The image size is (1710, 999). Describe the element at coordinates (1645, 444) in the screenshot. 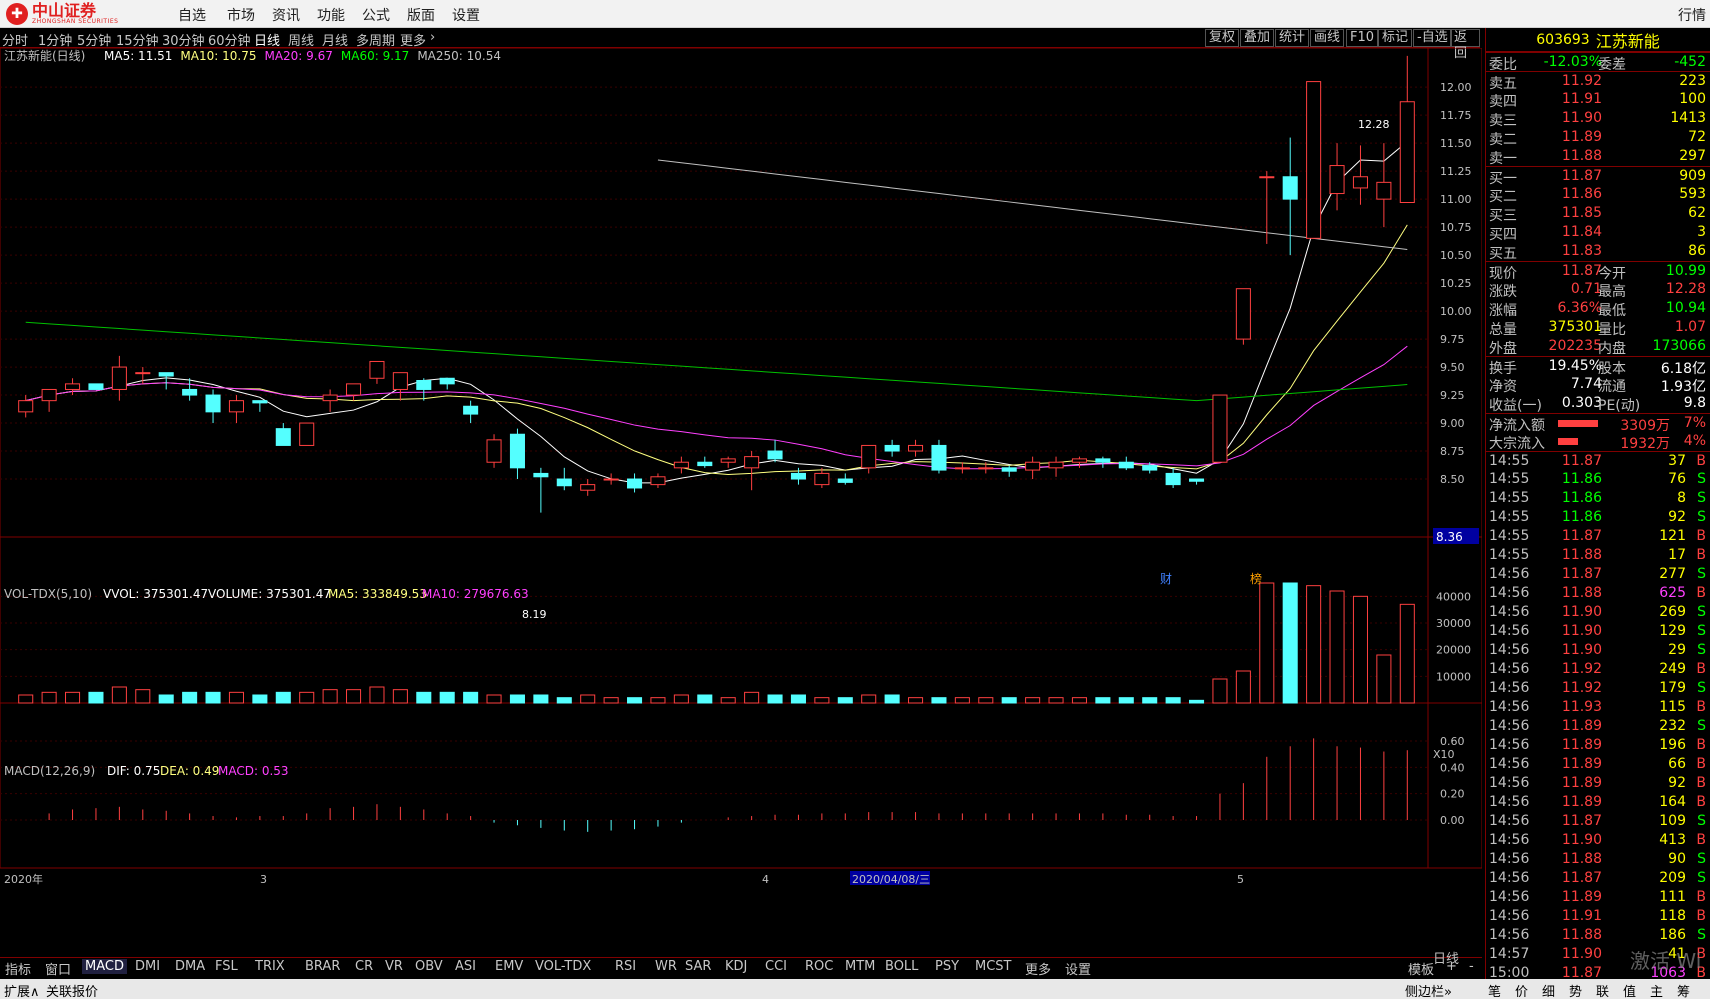

I see `flow-row-cell: 1932万` at that location.